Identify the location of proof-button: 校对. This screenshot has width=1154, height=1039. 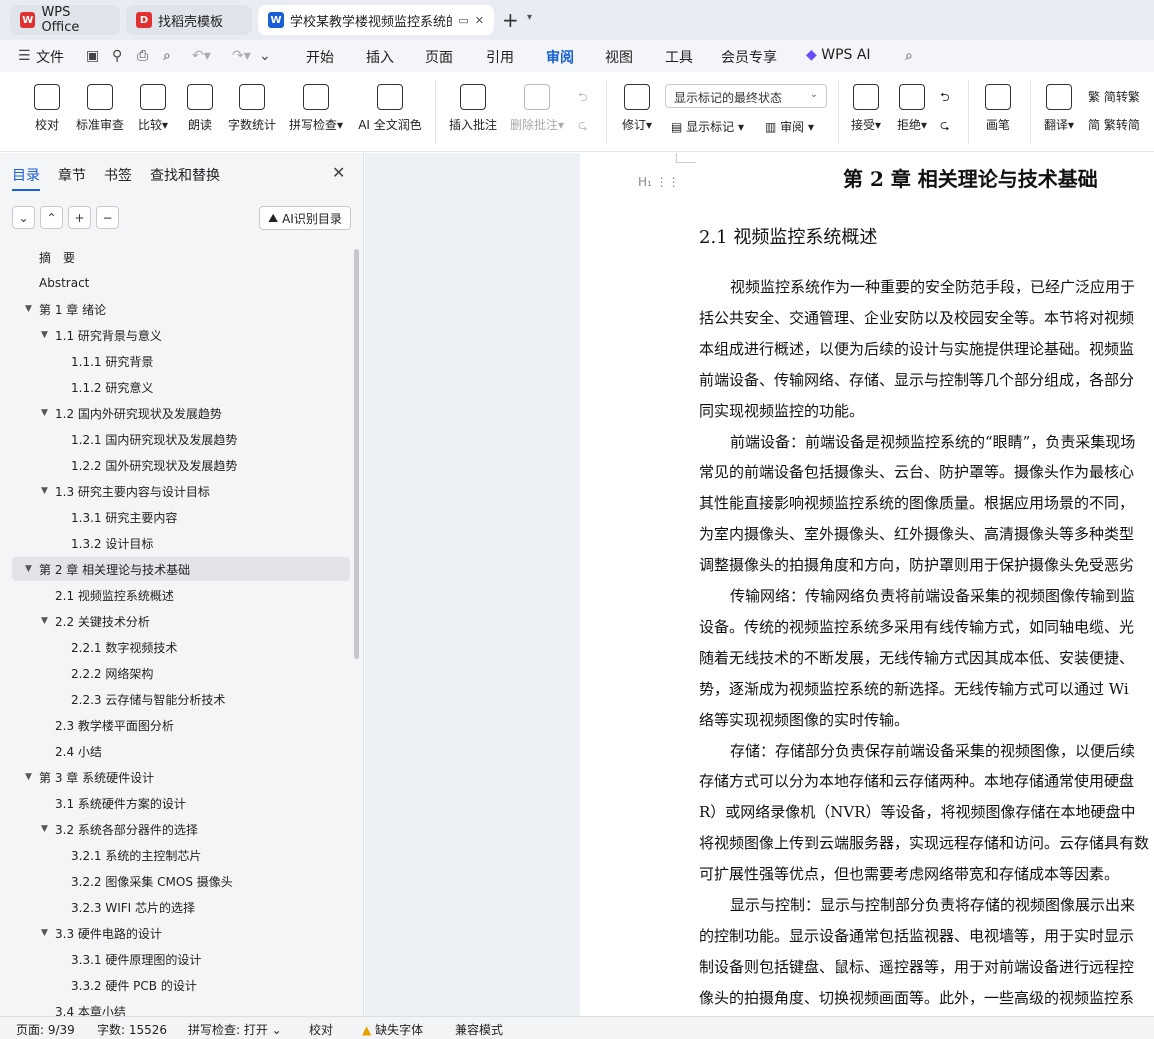
(47, 106).